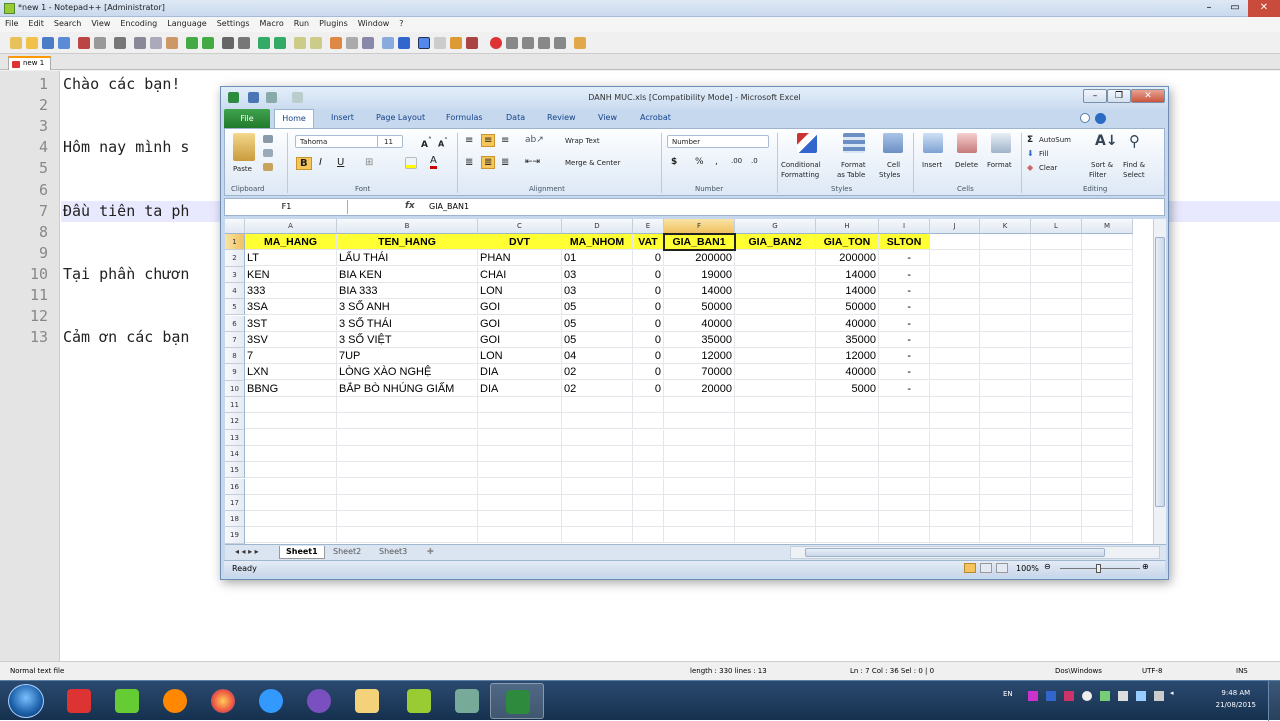 This screenshot has height=721, width=1280. Describe the element at coordinates (407, 339) in the screenshot. I see `data-cell: 3 SỐ VIỆT` at that location.